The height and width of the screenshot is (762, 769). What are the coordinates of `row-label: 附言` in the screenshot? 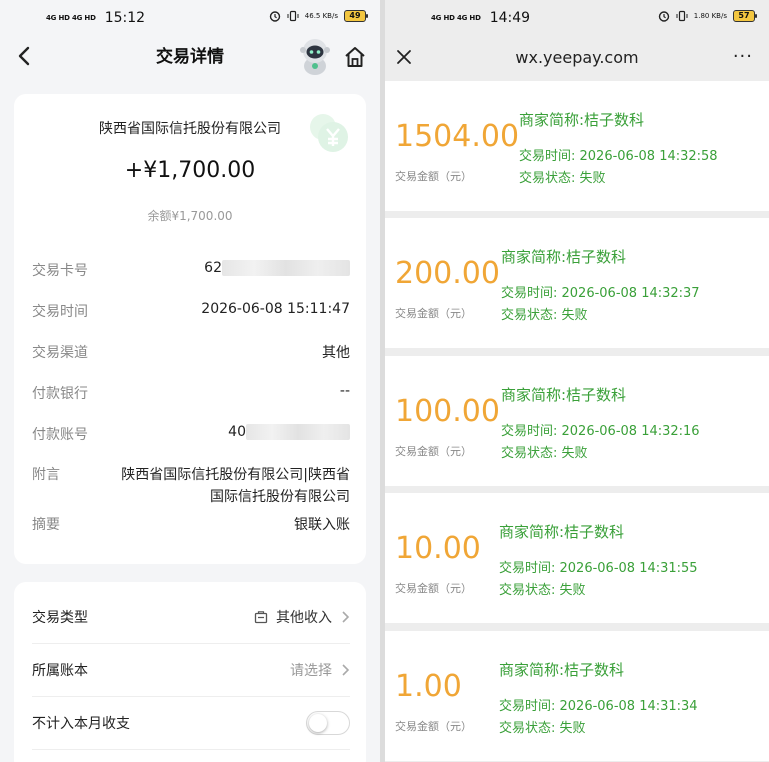 It's located at (46, 475).